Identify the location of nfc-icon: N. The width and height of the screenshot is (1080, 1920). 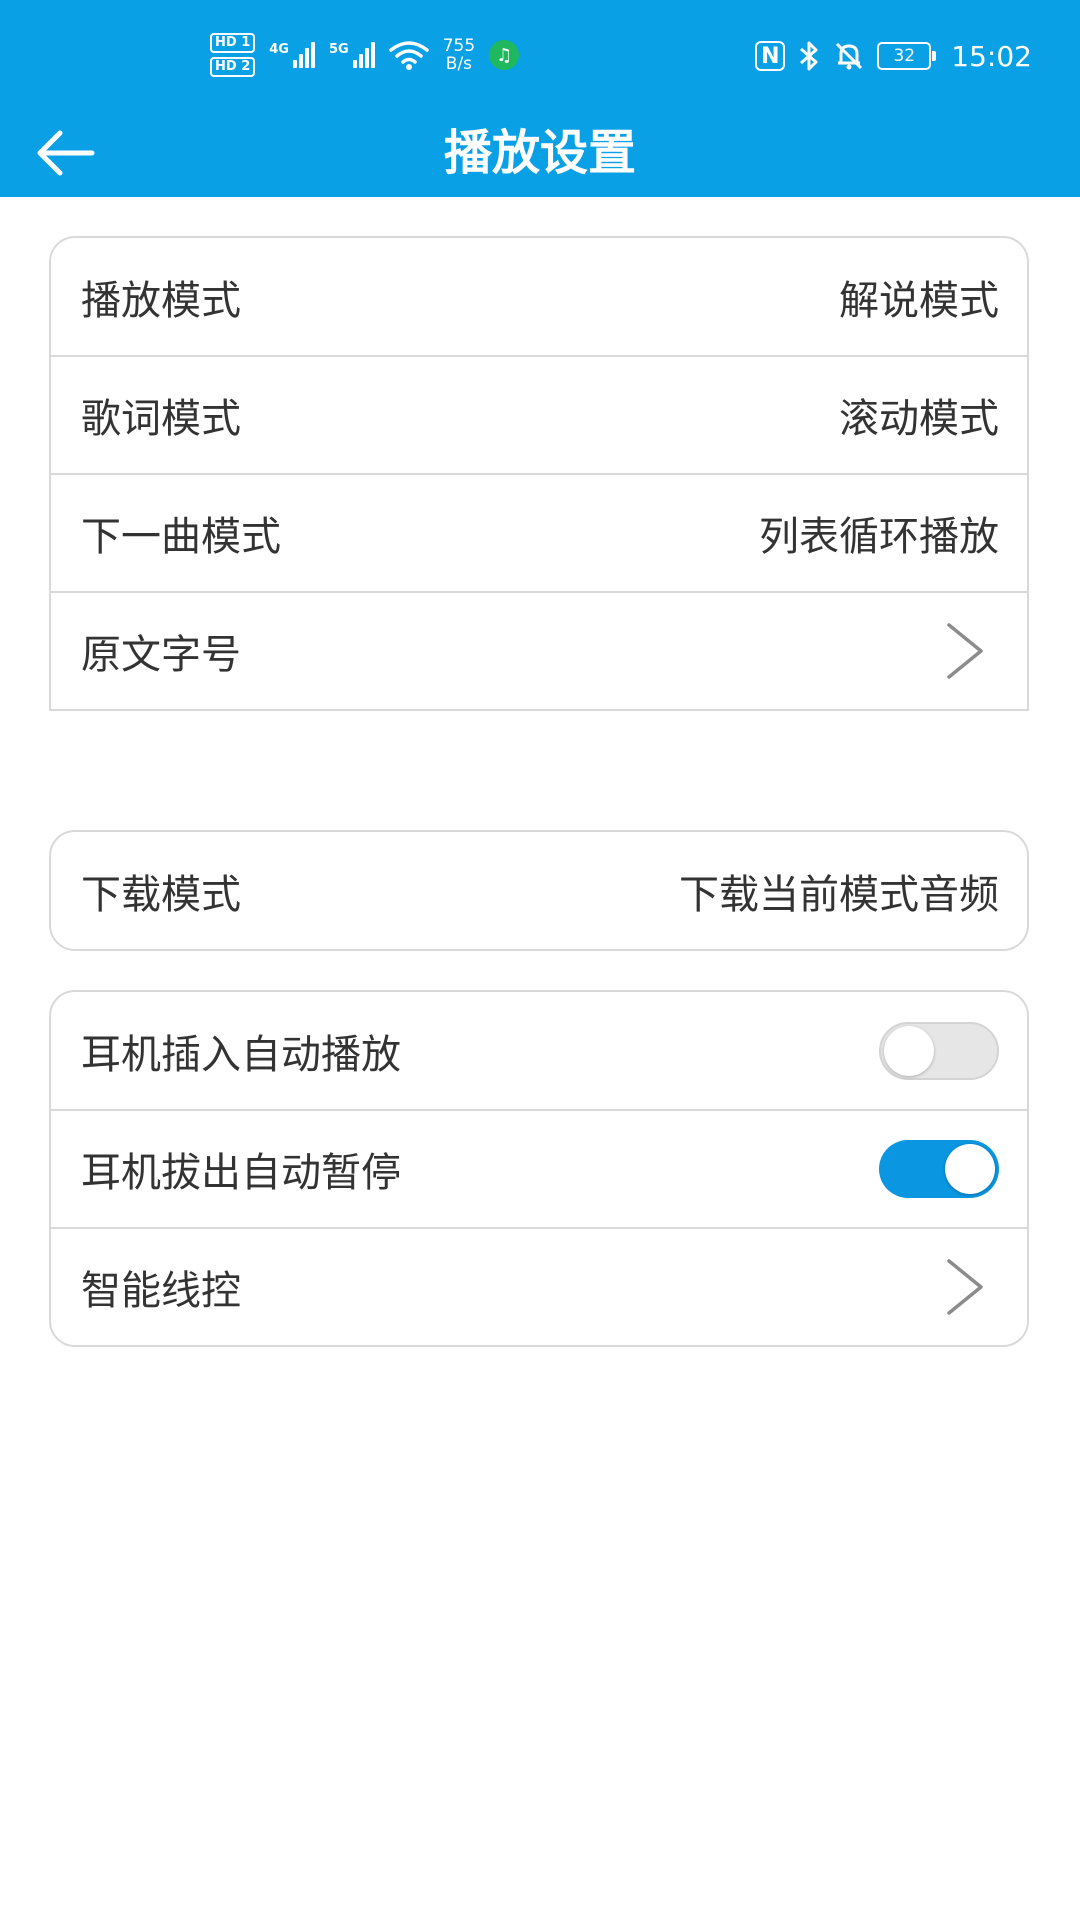
(770, 56).